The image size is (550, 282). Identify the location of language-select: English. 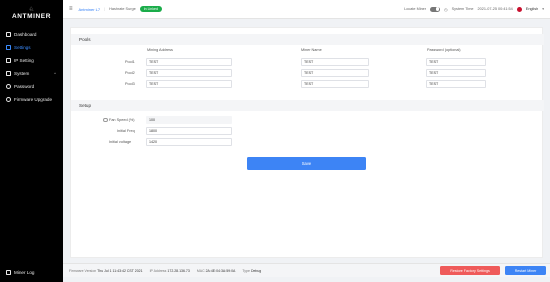
(532, 9).